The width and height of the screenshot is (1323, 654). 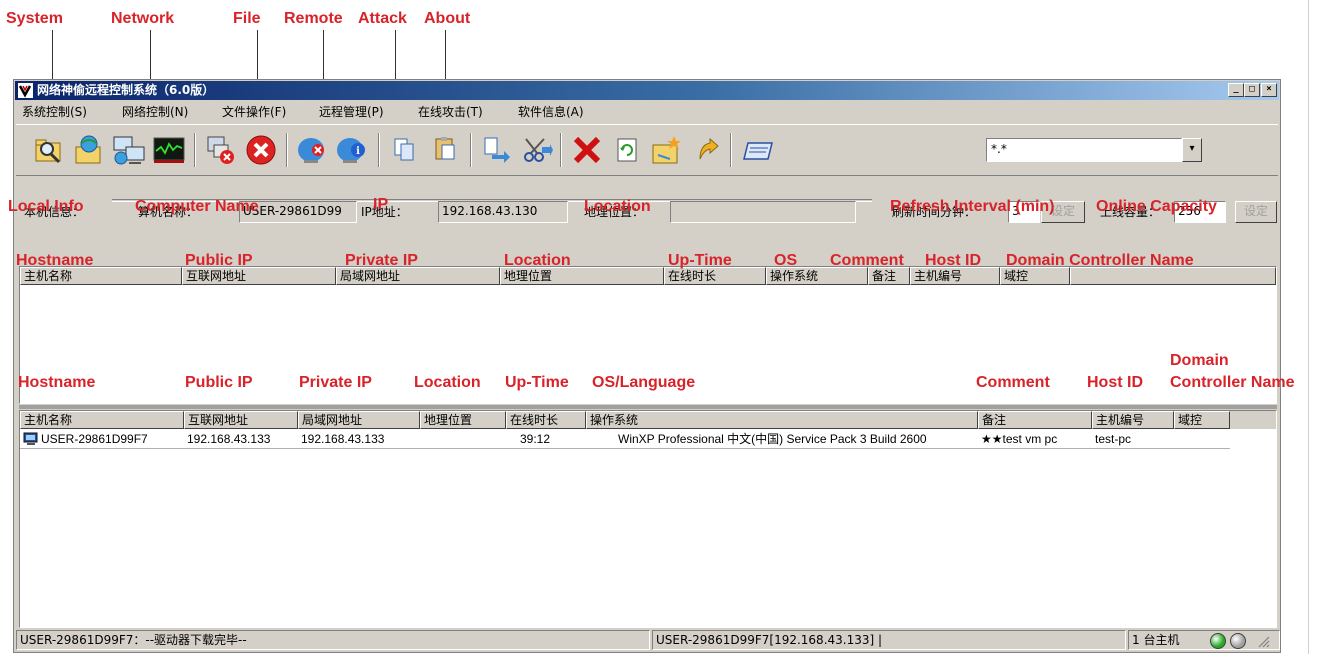 What do you see at coordinates (94, 439) in the screenshot?
I see `cell-hostname: USER-29861D99F7` at bounding box center [94, 439].